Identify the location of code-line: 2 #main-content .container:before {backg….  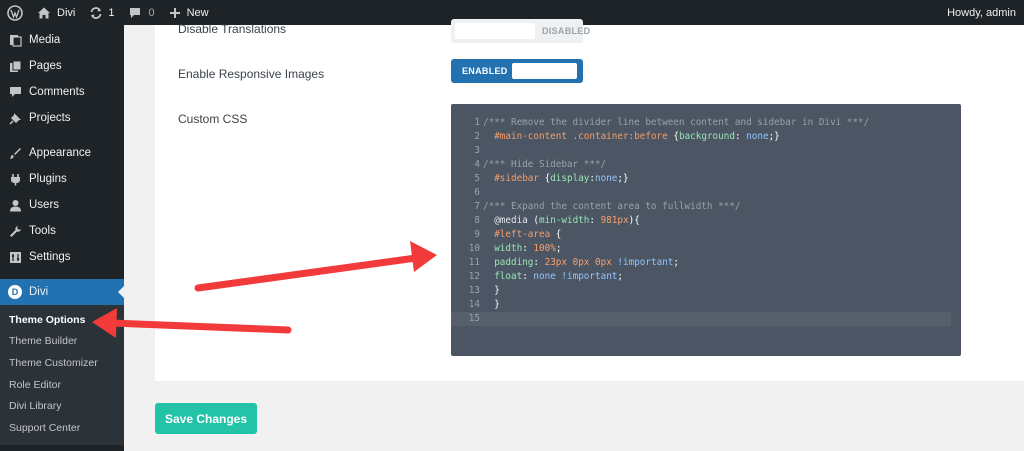
(701, 137).